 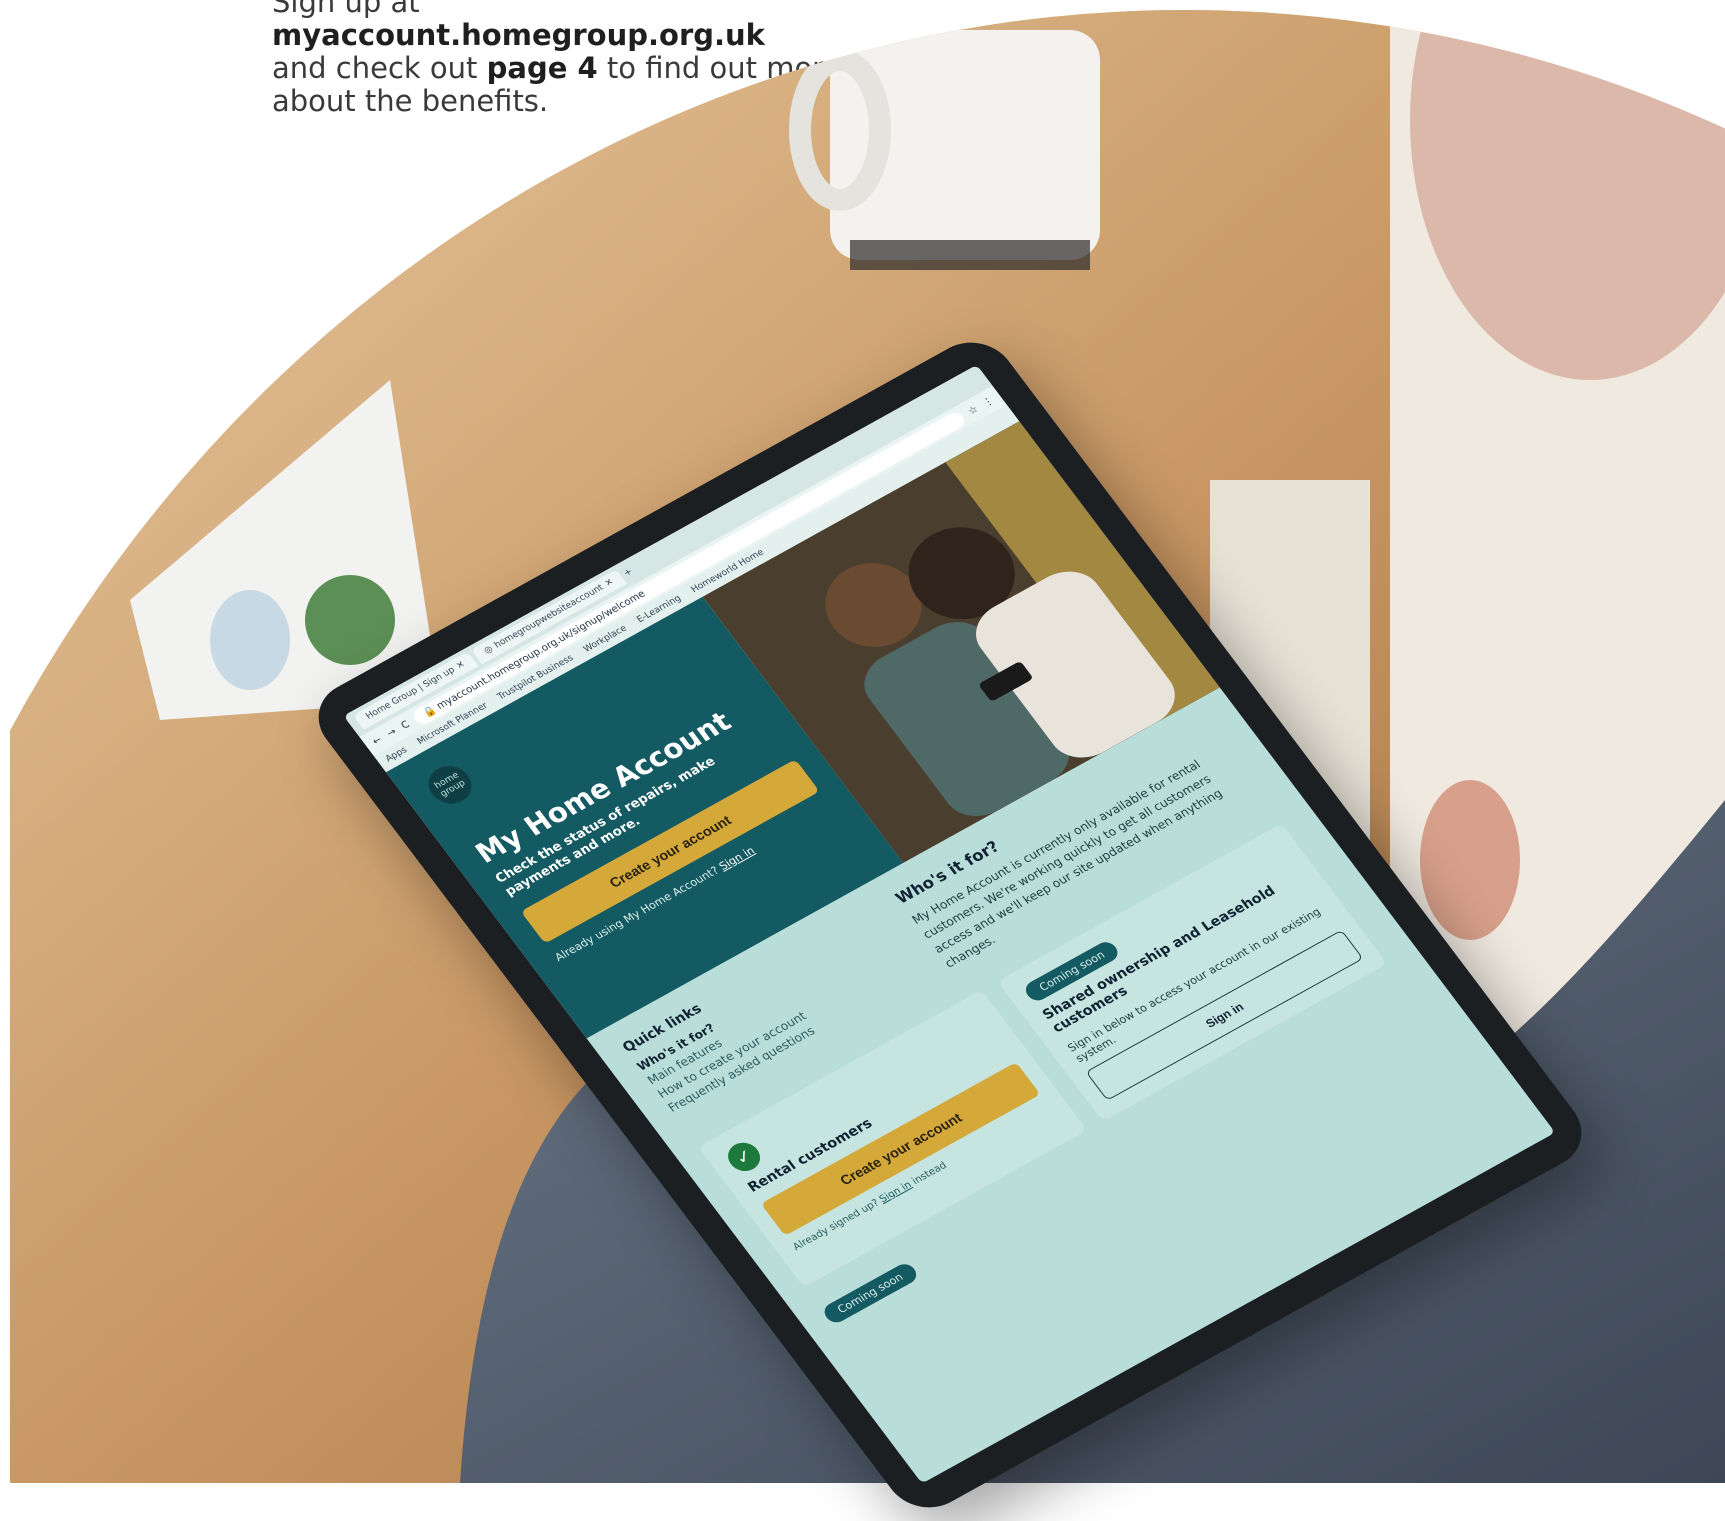 I want to click on lock-icon: 🔒, so click(x=429, y=712).